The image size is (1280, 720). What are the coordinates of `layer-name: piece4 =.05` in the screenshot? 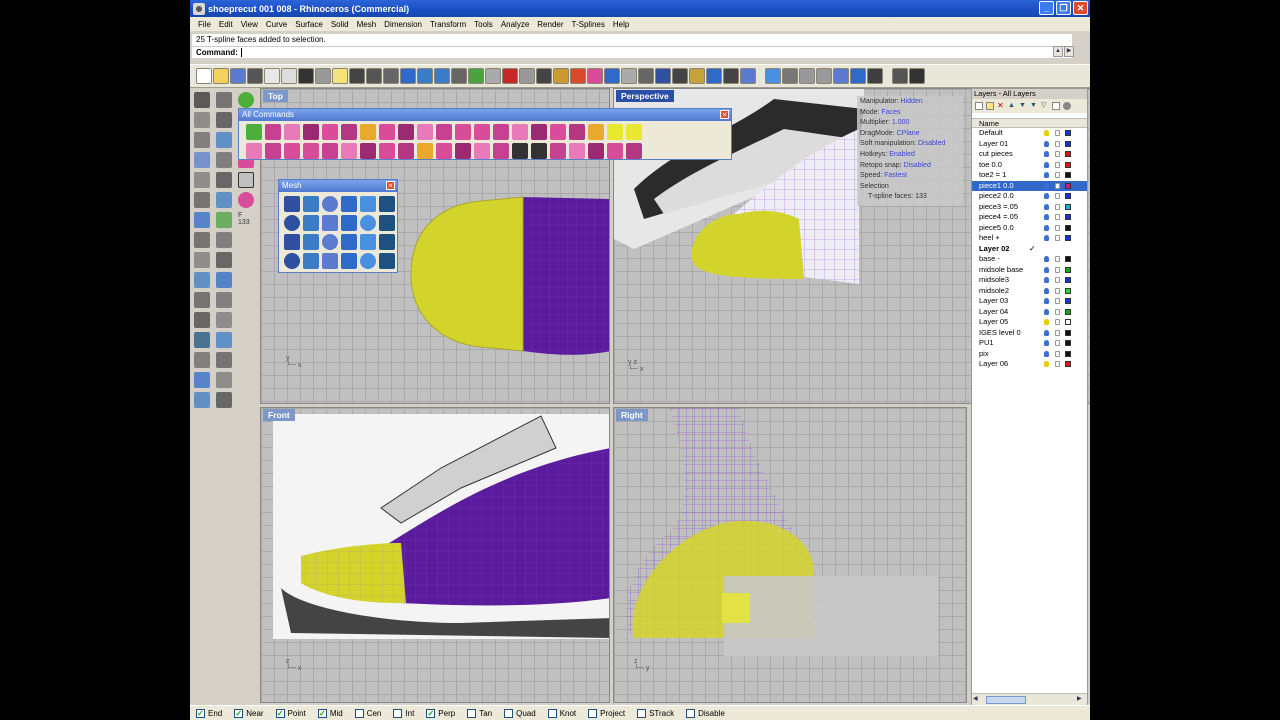 It's located at (998, 217).